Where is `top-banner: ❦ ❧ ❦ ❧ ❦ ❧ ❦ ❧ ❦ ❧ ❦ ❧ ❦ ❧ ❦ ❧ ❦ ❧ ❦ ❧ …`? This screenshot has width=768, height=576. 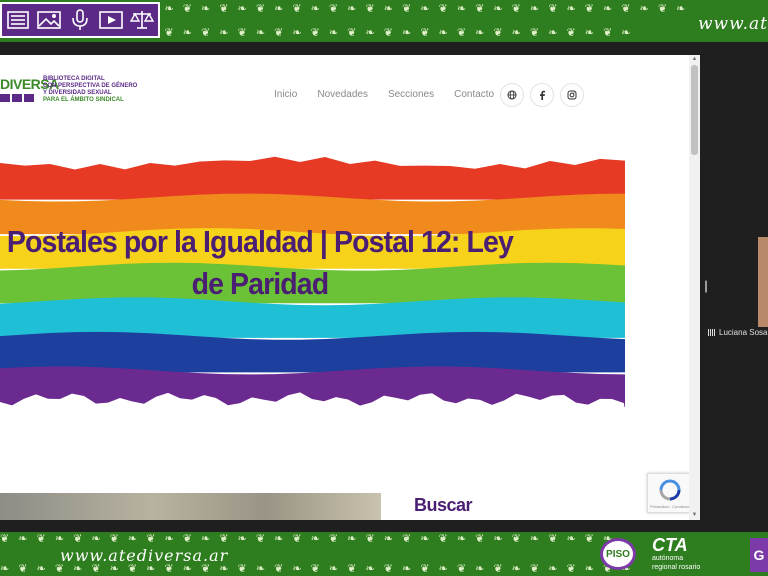 top-banner: ❦ ❧ ❦ ❧ ❦ ❧ ❦ ❧ ❦ ❧ ❦ ❧ ❦ ❧ ❦ ❧ ❦ ❧ ❦ ❧ … is located at coordinates (384, 21).